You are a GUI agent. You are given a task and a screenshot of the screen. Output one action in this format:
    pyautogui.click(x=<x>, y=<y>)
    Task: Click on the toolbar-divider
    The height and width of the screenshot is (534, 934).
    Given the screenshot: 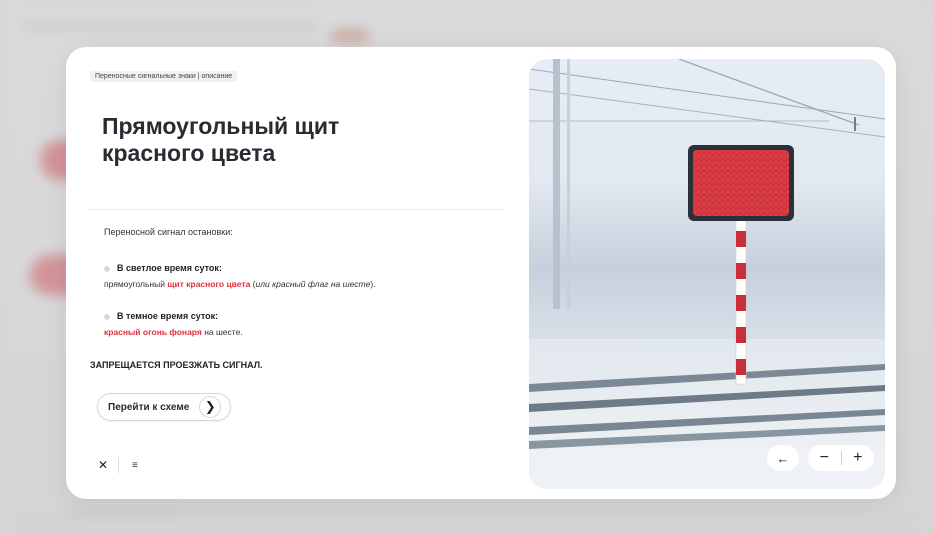 What is the action you would take?
    pyautogui.click(x=118, y=465)
    